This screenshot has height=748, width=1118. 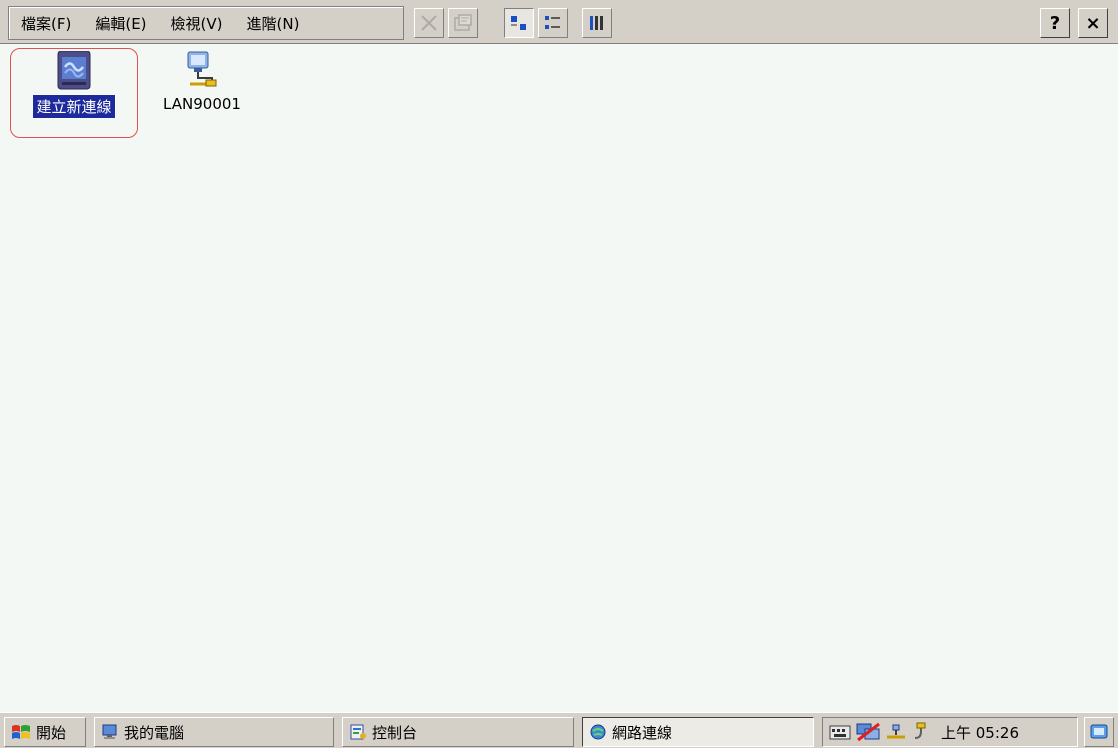 What do you see at coordinates (896, 732) in the screenshot?
I see `lan-tray-icon` at bounding box center [896, 732].